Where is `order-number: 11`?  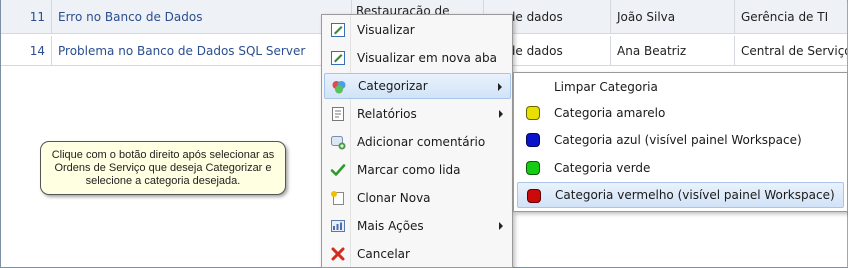
order-number: 11 is located at coordinates (26, 16).